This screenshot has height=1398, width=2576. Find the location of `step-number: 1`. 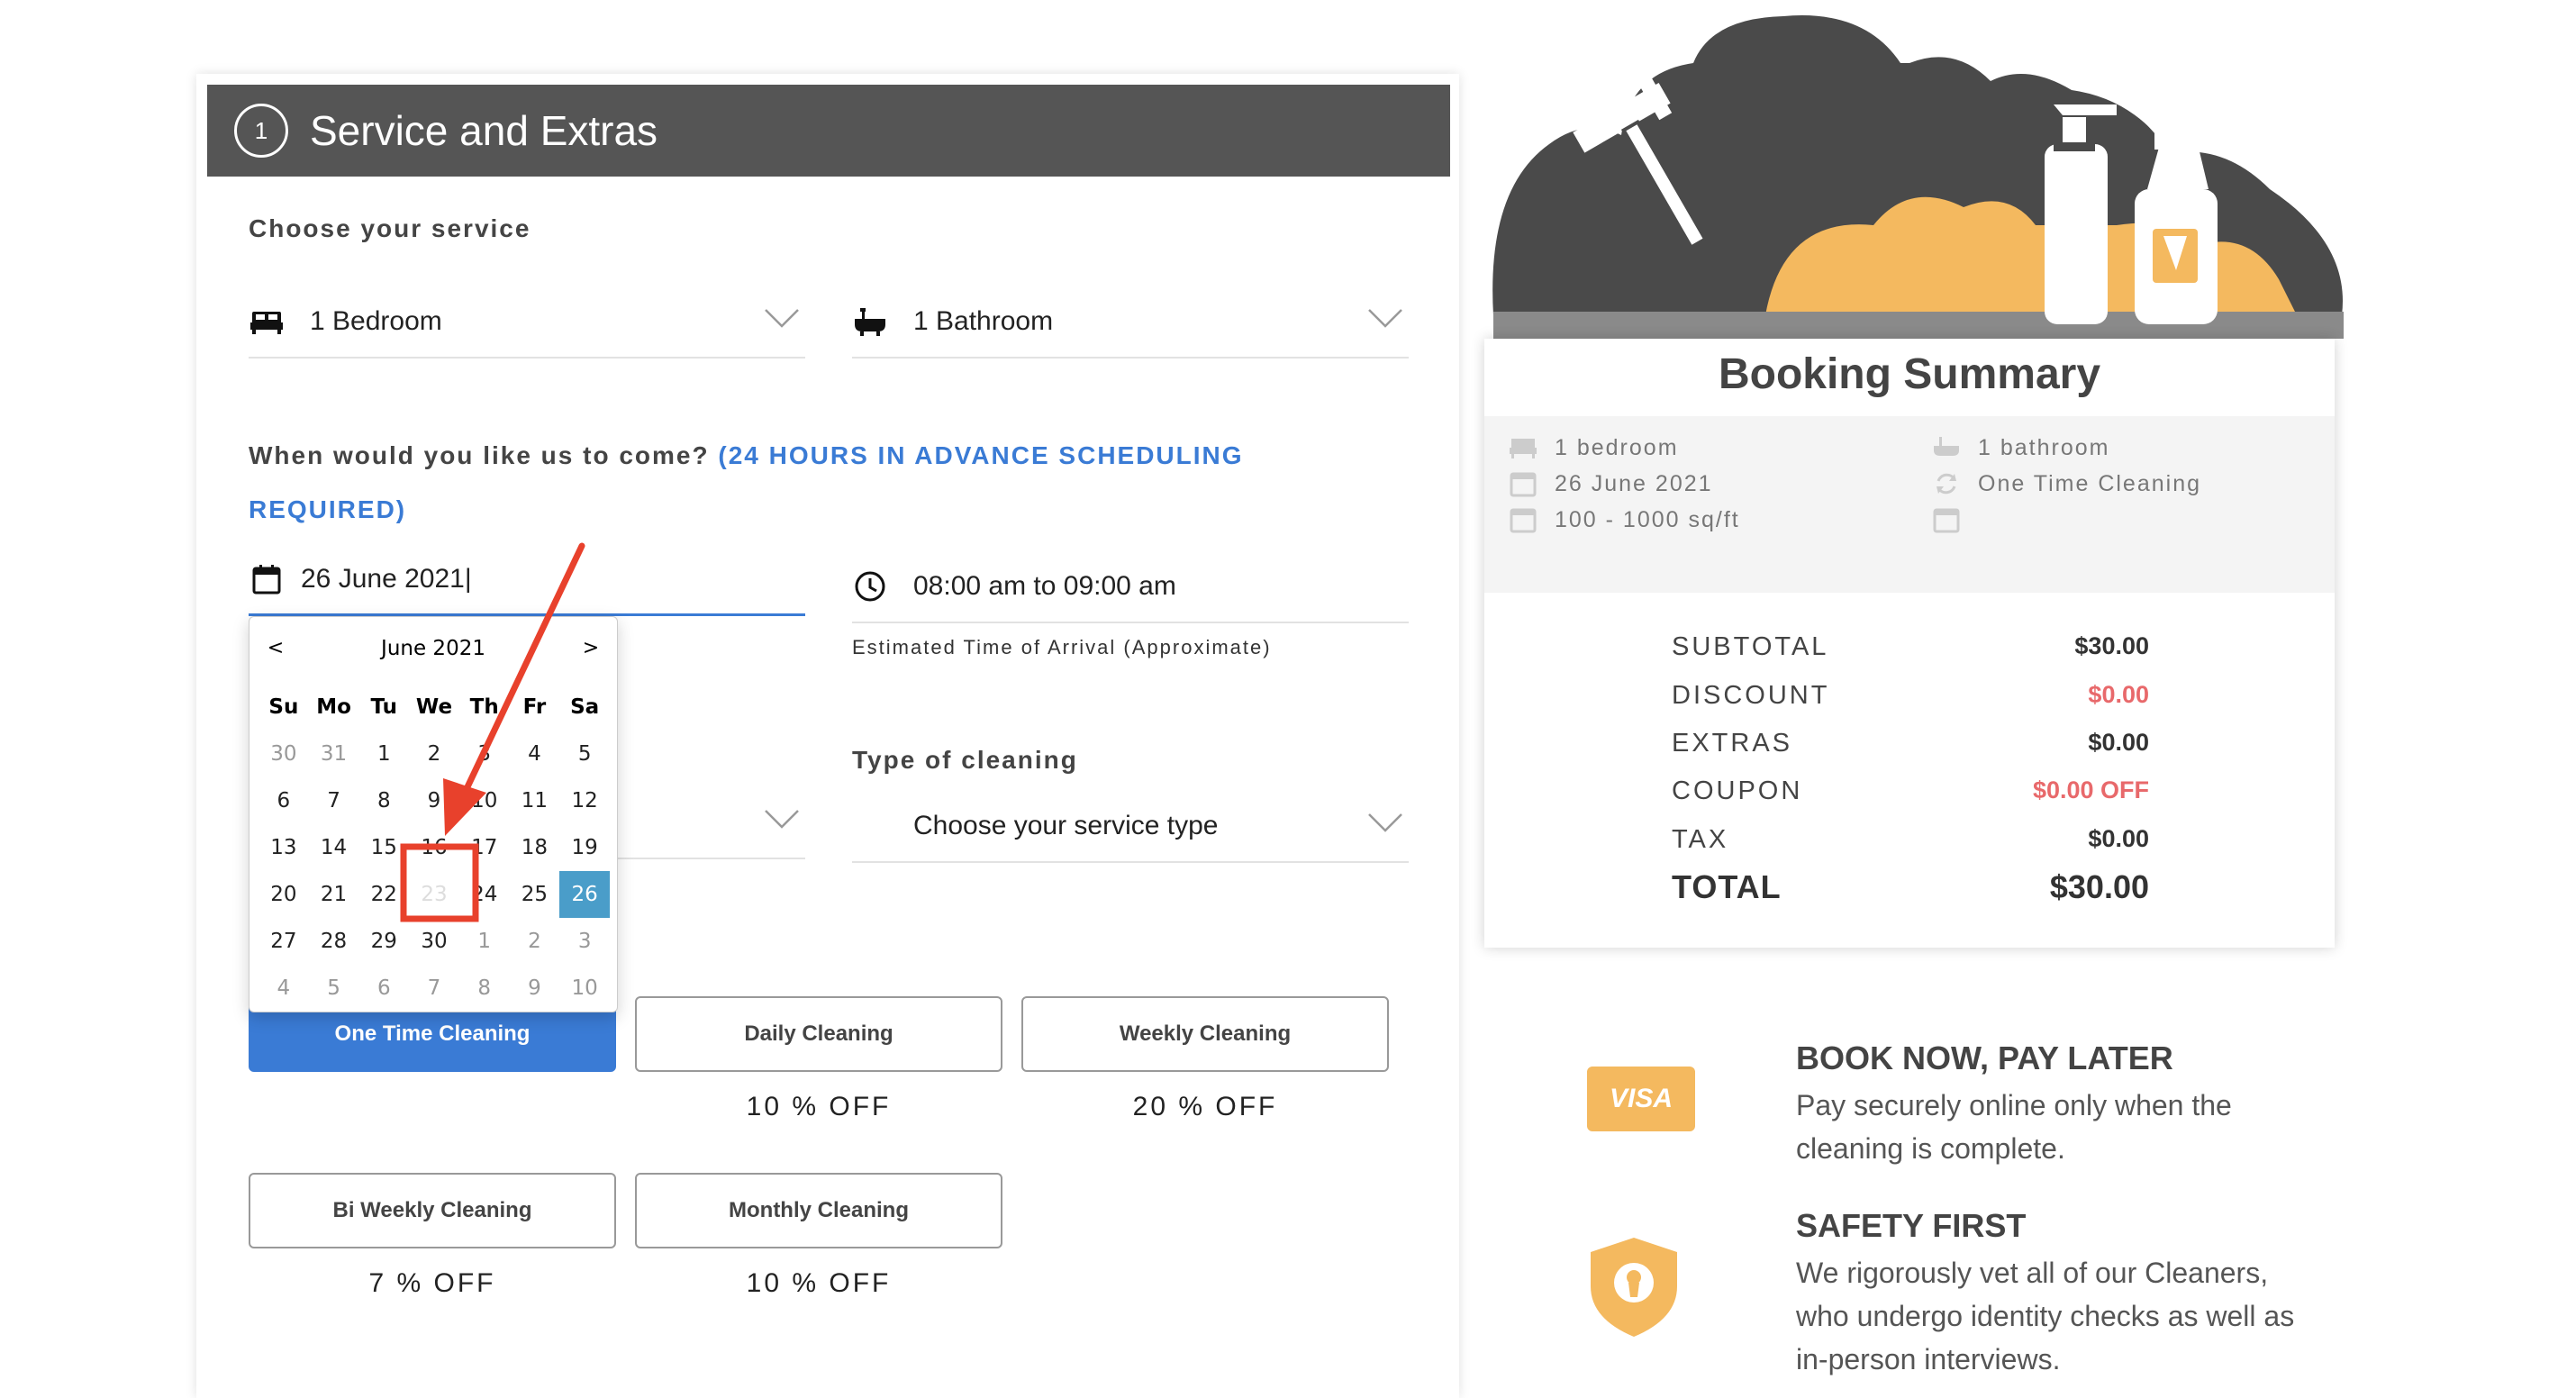

step-number: 1 is located at coordinates (261, 131).